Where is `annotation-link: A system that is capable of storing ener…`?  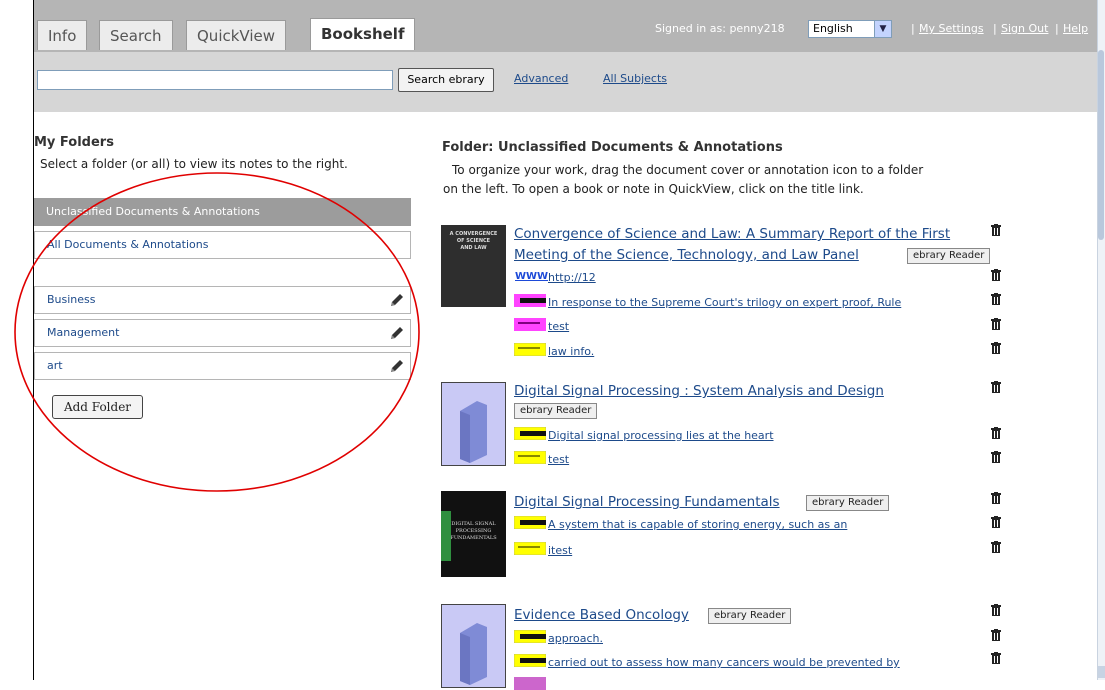 annotation-link: A system that is capable of storing ener… is located at coordinates (697, 524).